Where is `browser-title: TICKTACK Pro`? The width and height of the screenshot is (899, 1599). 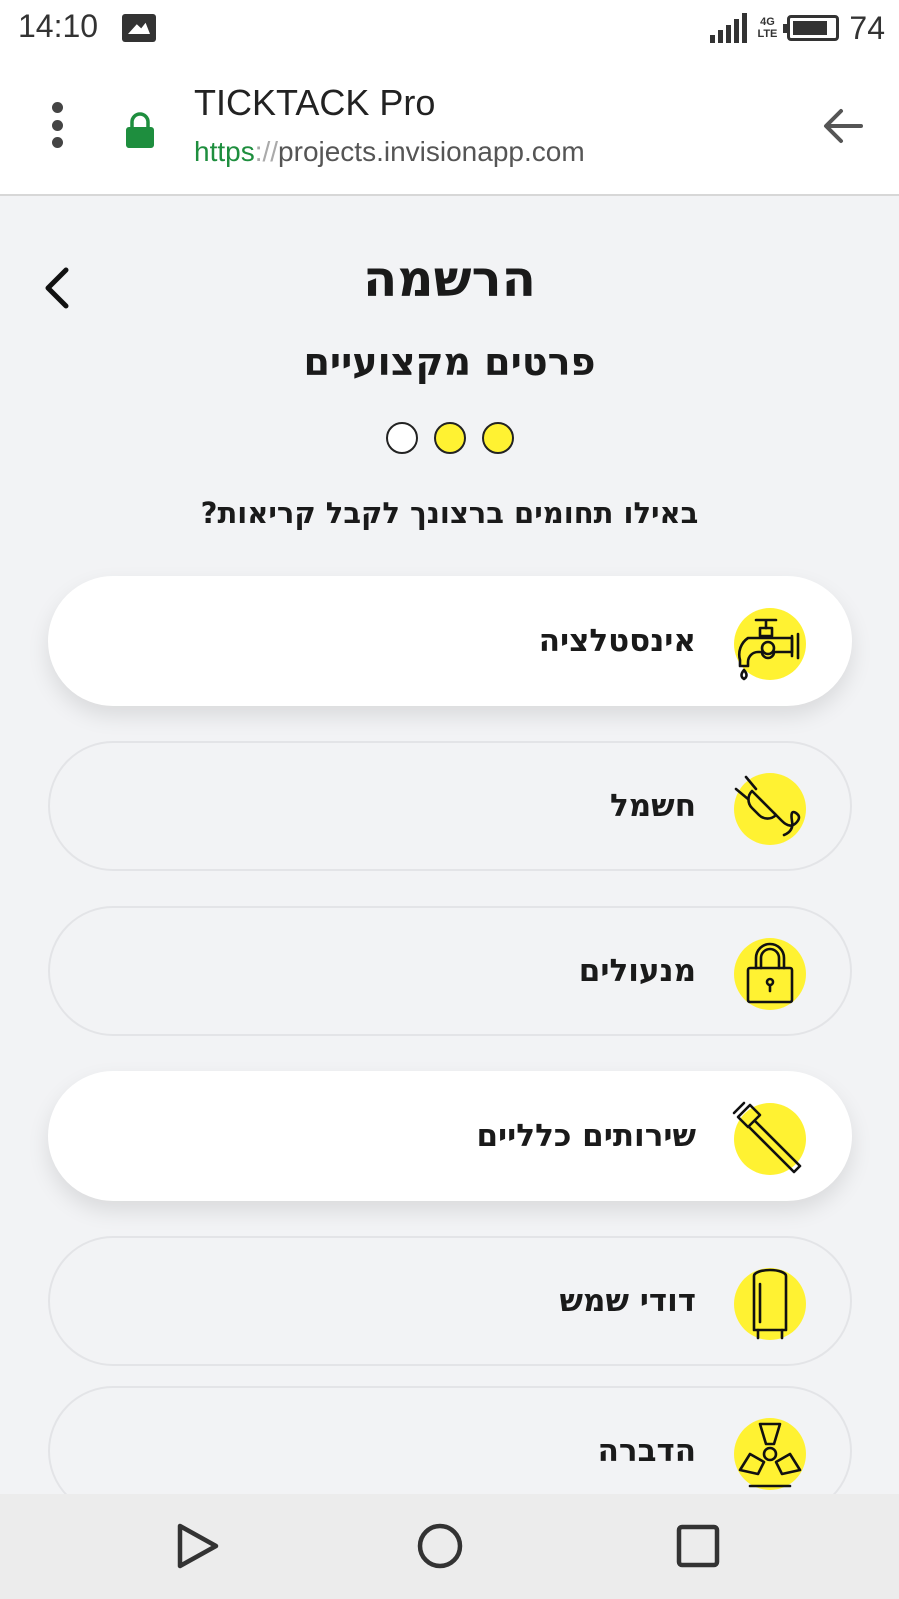
browser-title: TICKTACK Pro is located at coordinates (315, 102).